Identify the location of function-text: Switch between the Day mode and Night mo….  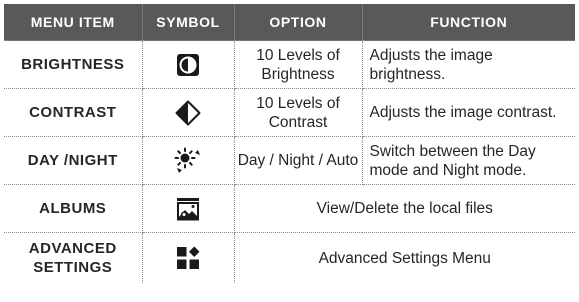
(468, 160).